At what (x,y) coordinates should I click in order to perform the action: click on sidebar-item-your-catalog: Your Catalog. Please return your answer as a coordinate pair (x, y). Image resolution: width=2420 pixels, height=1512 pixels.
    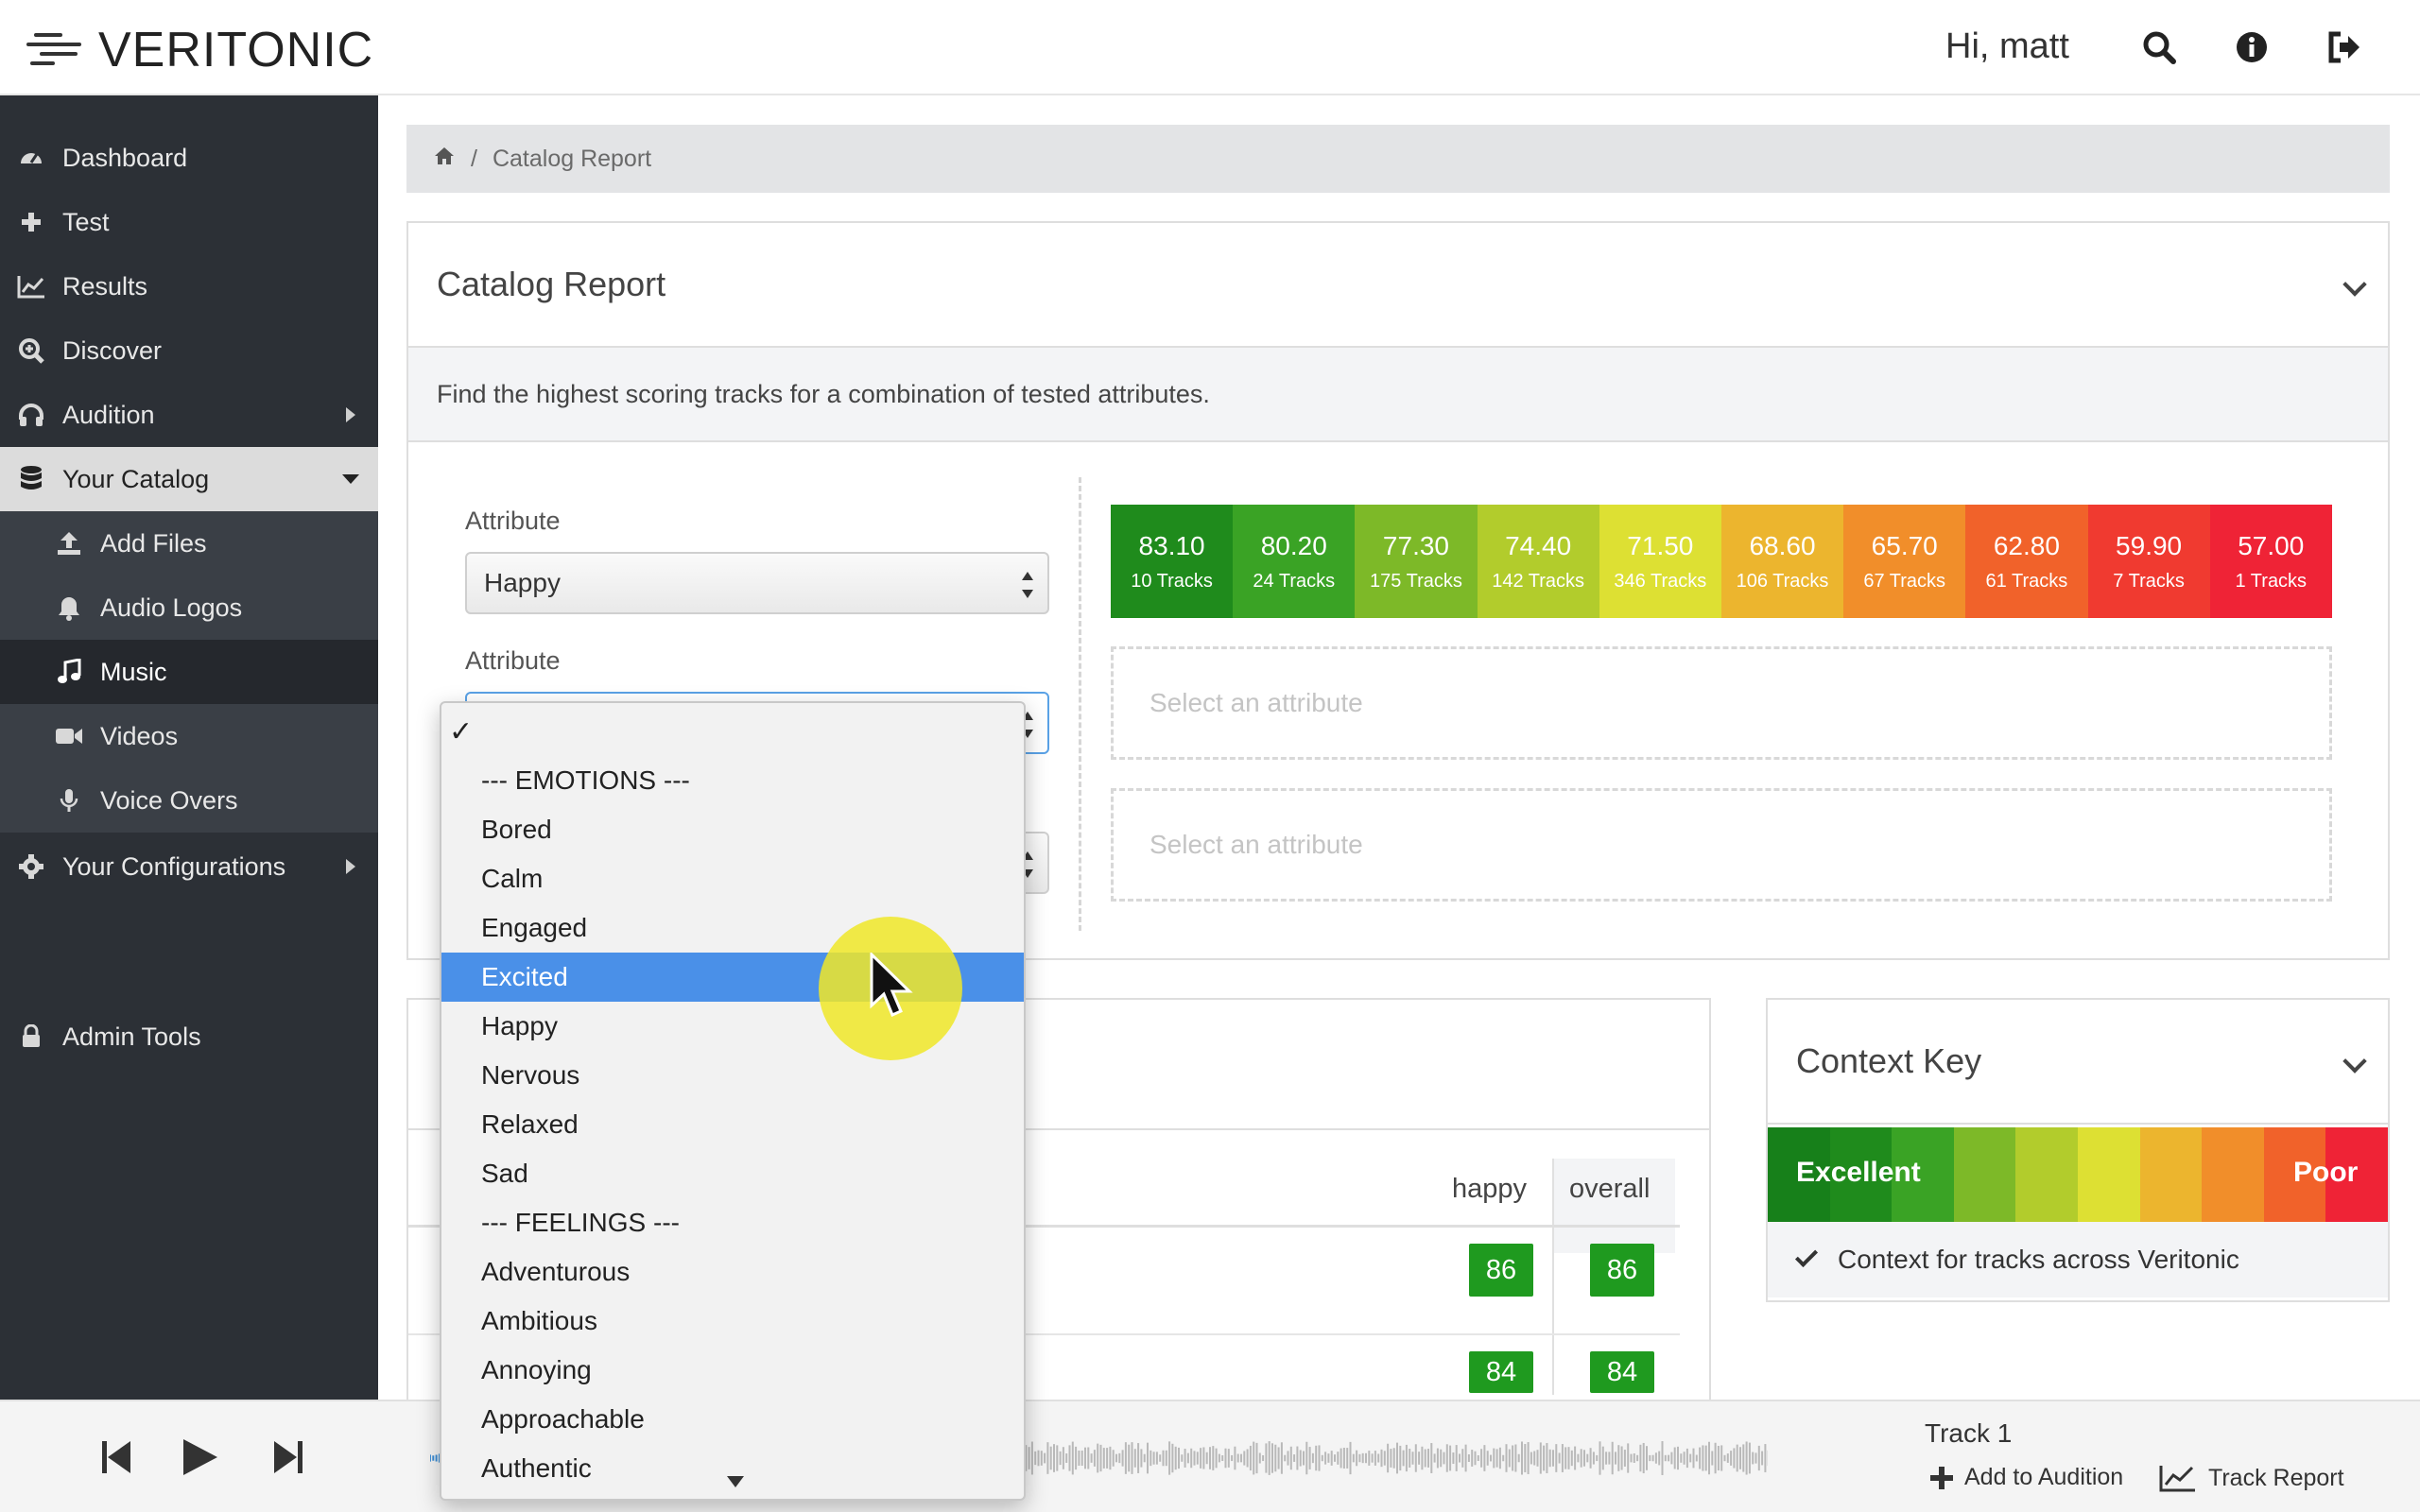
    Looking at the image, I should click on (189, 479).